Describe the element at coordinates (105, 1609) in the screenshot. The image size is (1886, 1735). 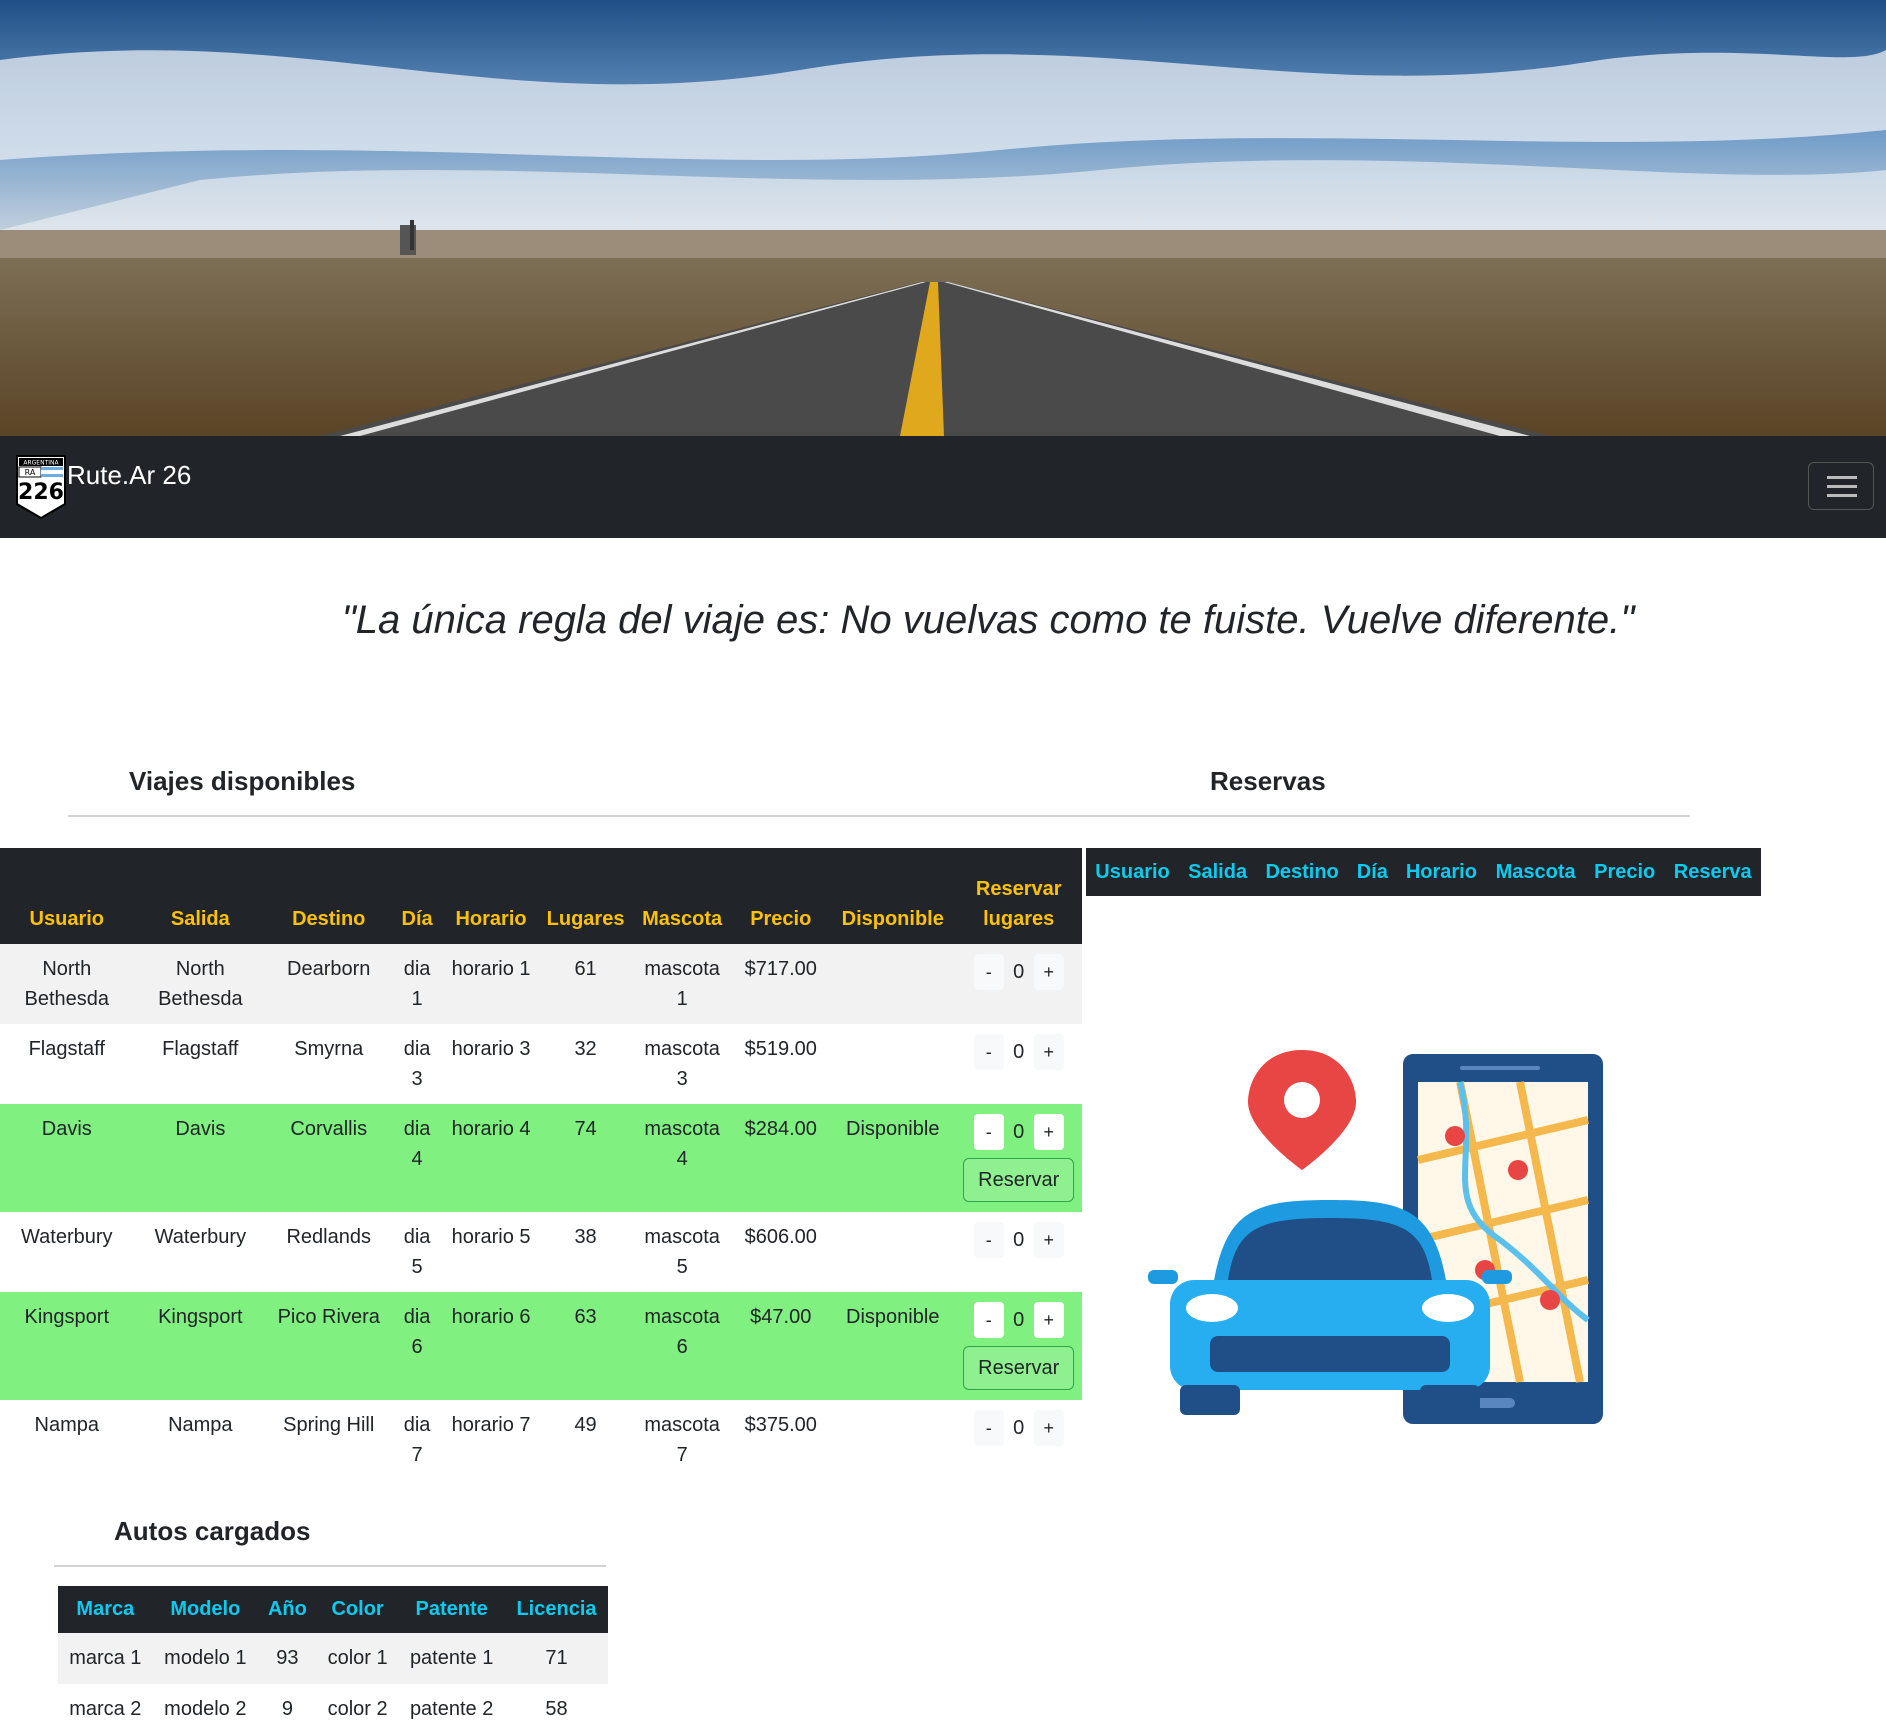
I see `col-marca: Marca` at that location.